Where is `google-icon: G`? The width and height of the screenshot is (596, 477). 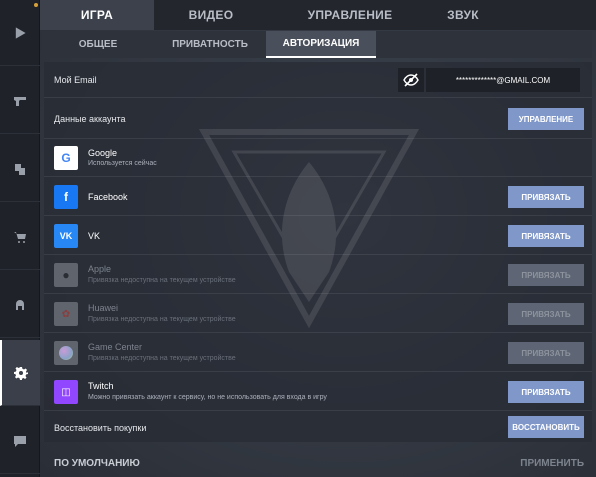 google-icon: G is located at coordinates (66, 158).